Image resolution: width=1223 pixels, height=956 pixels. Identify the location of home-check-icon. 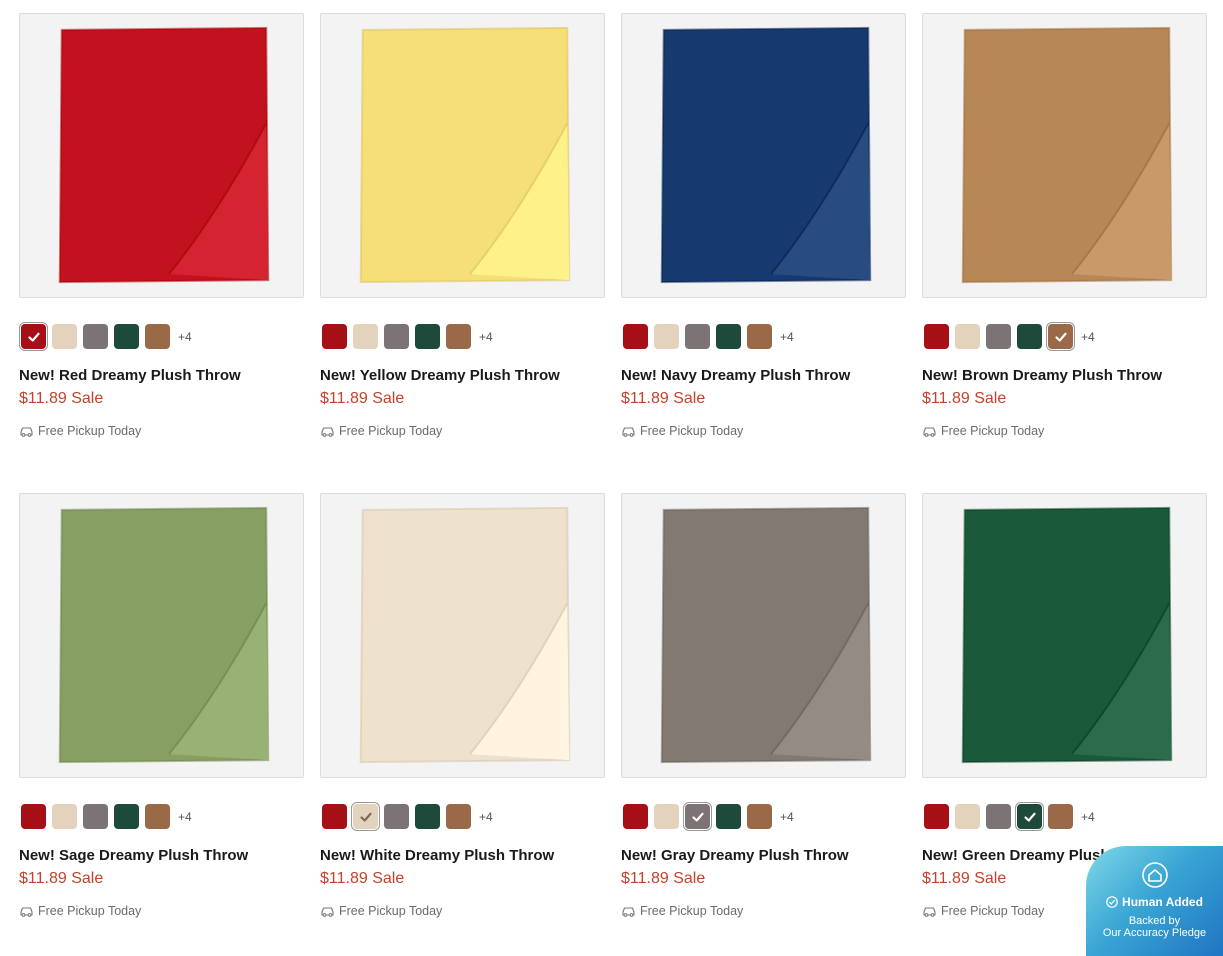
(1155, 875).